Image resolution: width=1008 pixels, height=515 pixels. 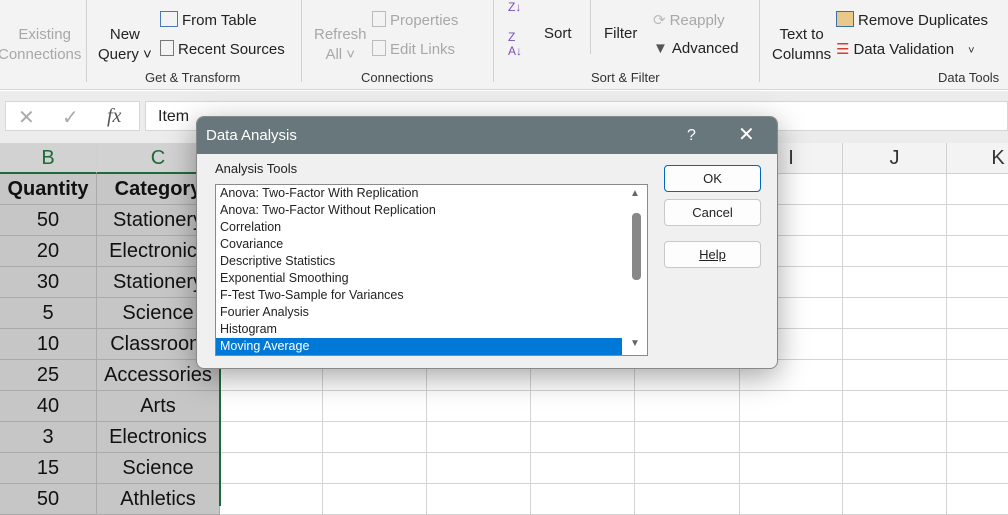 What do you see at coordinates (419, 227) in the screenshot?
I see `list-item: Correlation` at bounding box center [419, 227].